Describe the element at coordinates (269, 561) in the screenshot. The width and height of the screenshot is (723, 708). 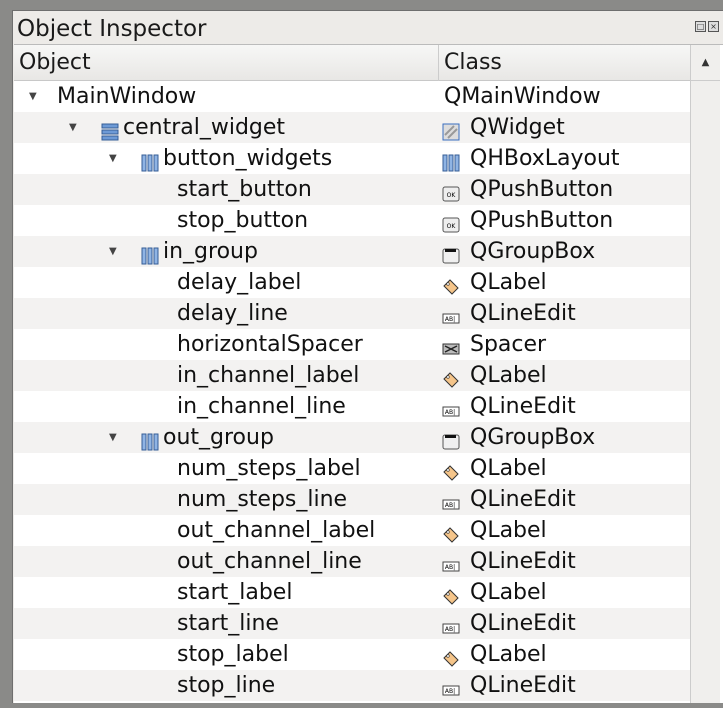
I see `object-name: out_channel_line` at that location.